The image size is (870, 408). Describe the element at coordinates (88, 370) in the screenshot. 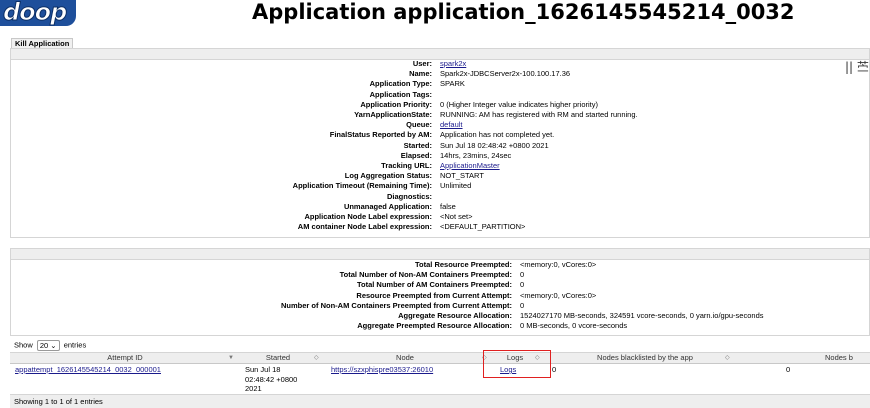

I see `attempt-id-link: appattempt_1626145545214_0032_000001` at that location.